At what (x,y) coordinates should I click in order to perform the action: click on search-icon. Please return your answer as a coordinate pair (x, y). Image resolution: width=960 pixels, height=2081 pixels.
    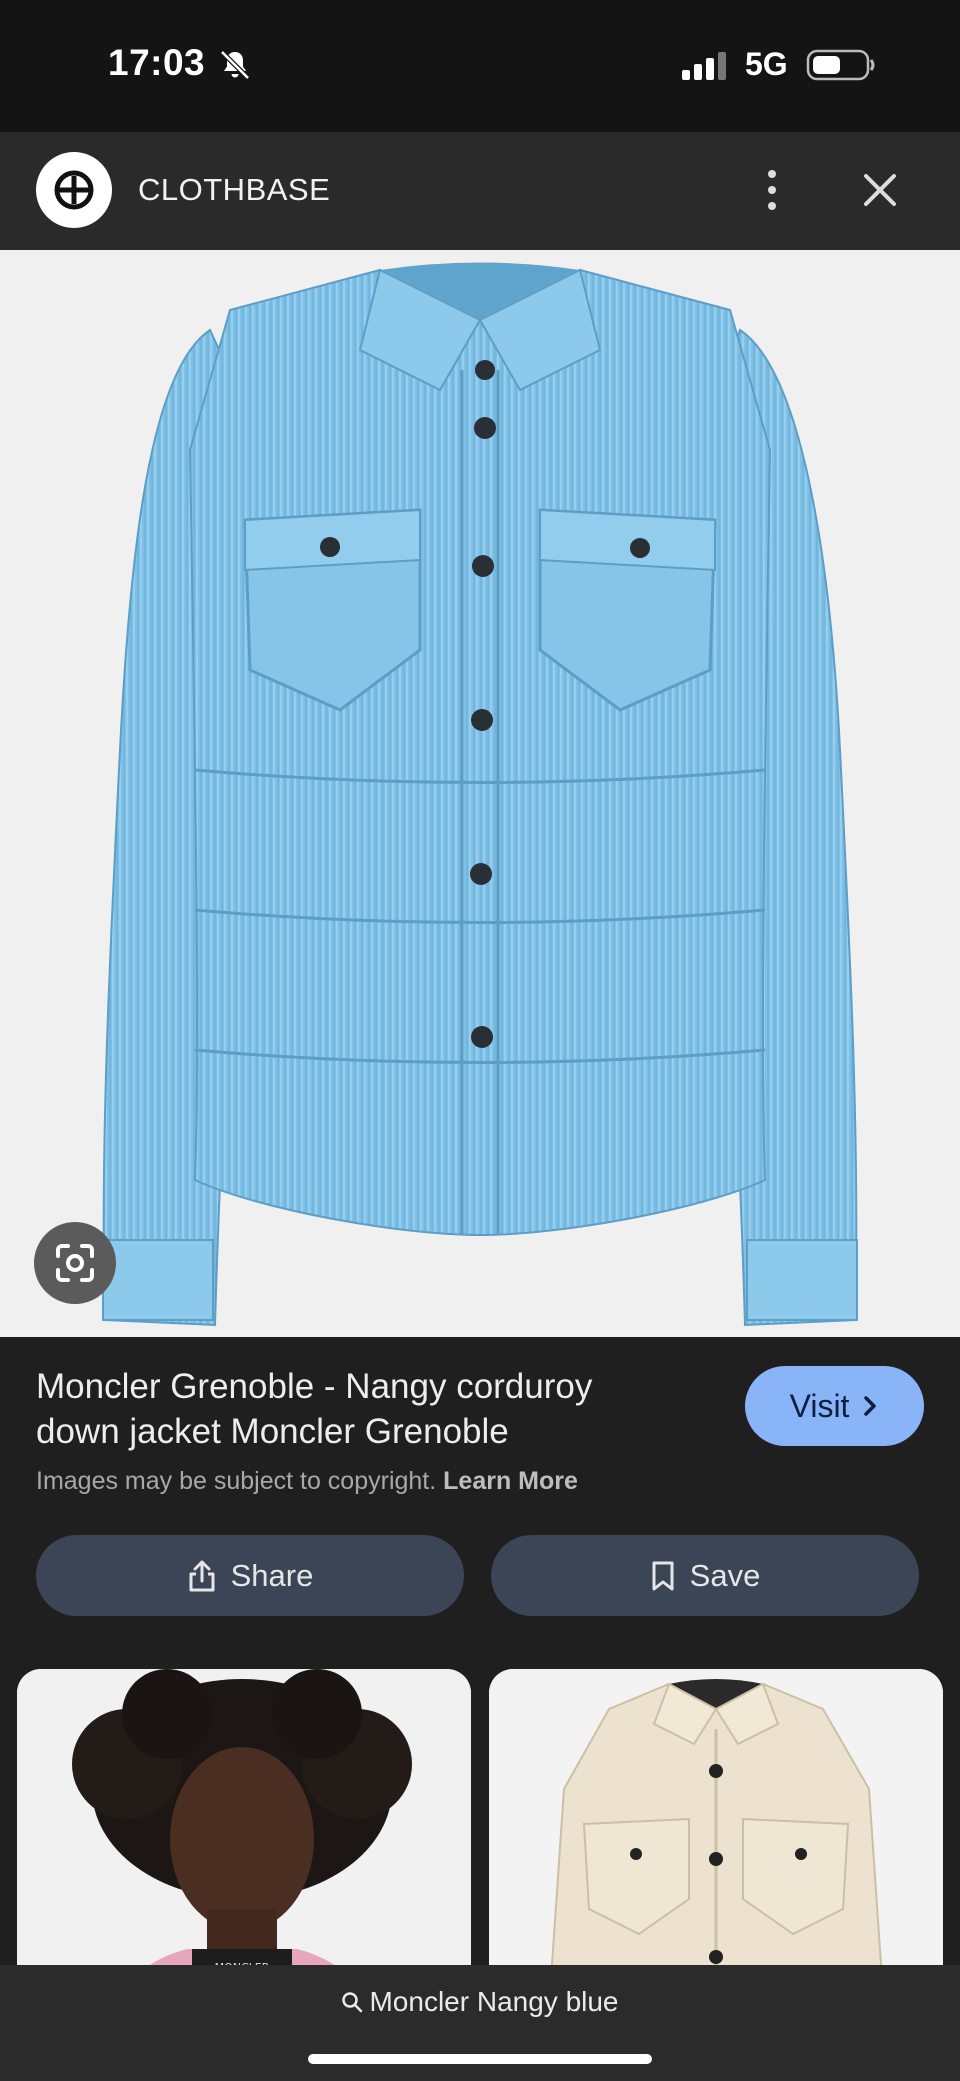
    Looking at the image, I should click on (352, 2002).